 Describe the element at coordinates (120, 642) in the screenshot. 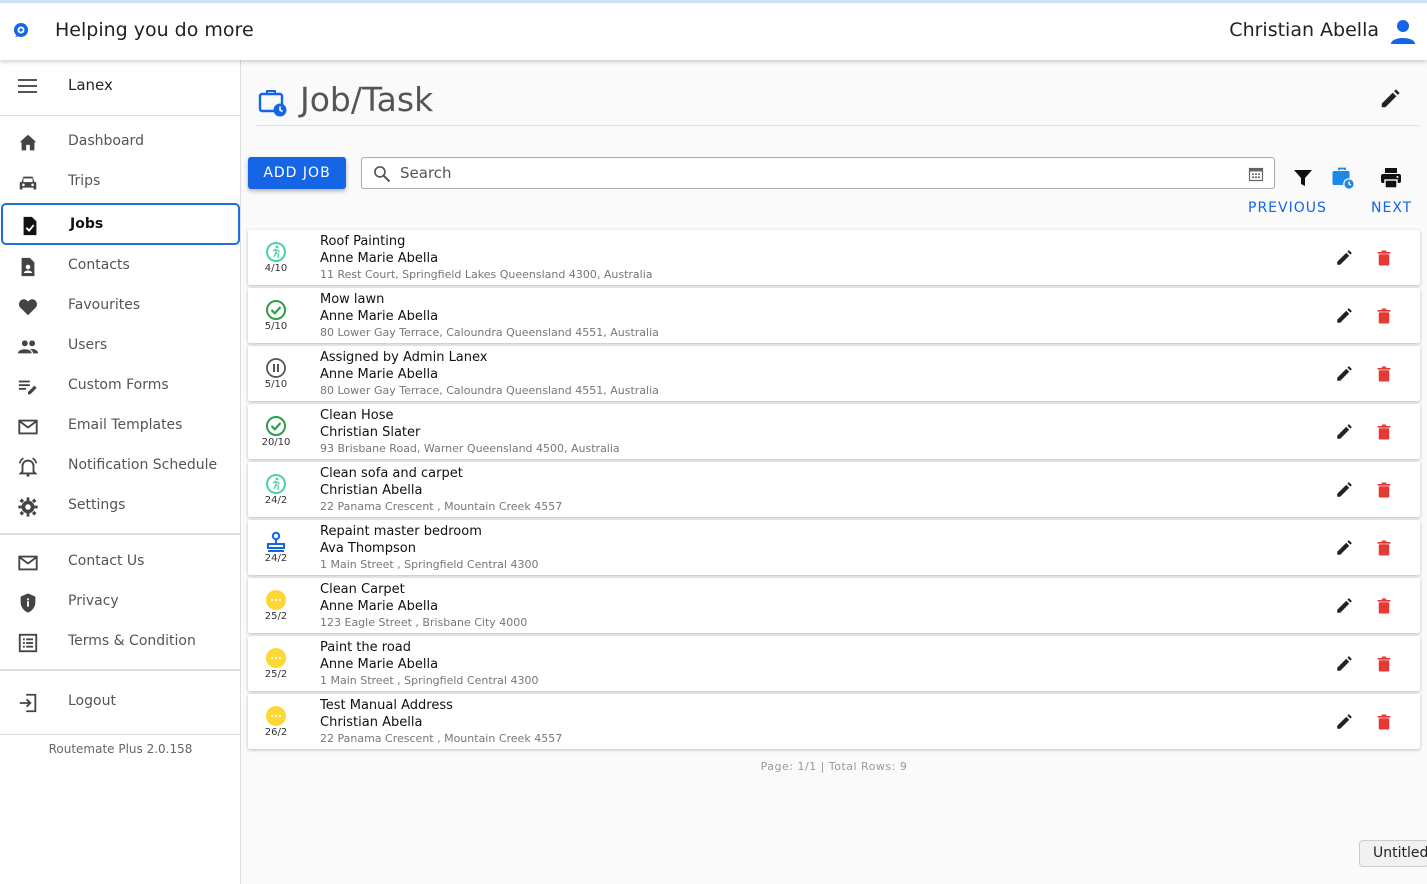

I see `sidebar-item-terms: Terms & Condition` at that location.